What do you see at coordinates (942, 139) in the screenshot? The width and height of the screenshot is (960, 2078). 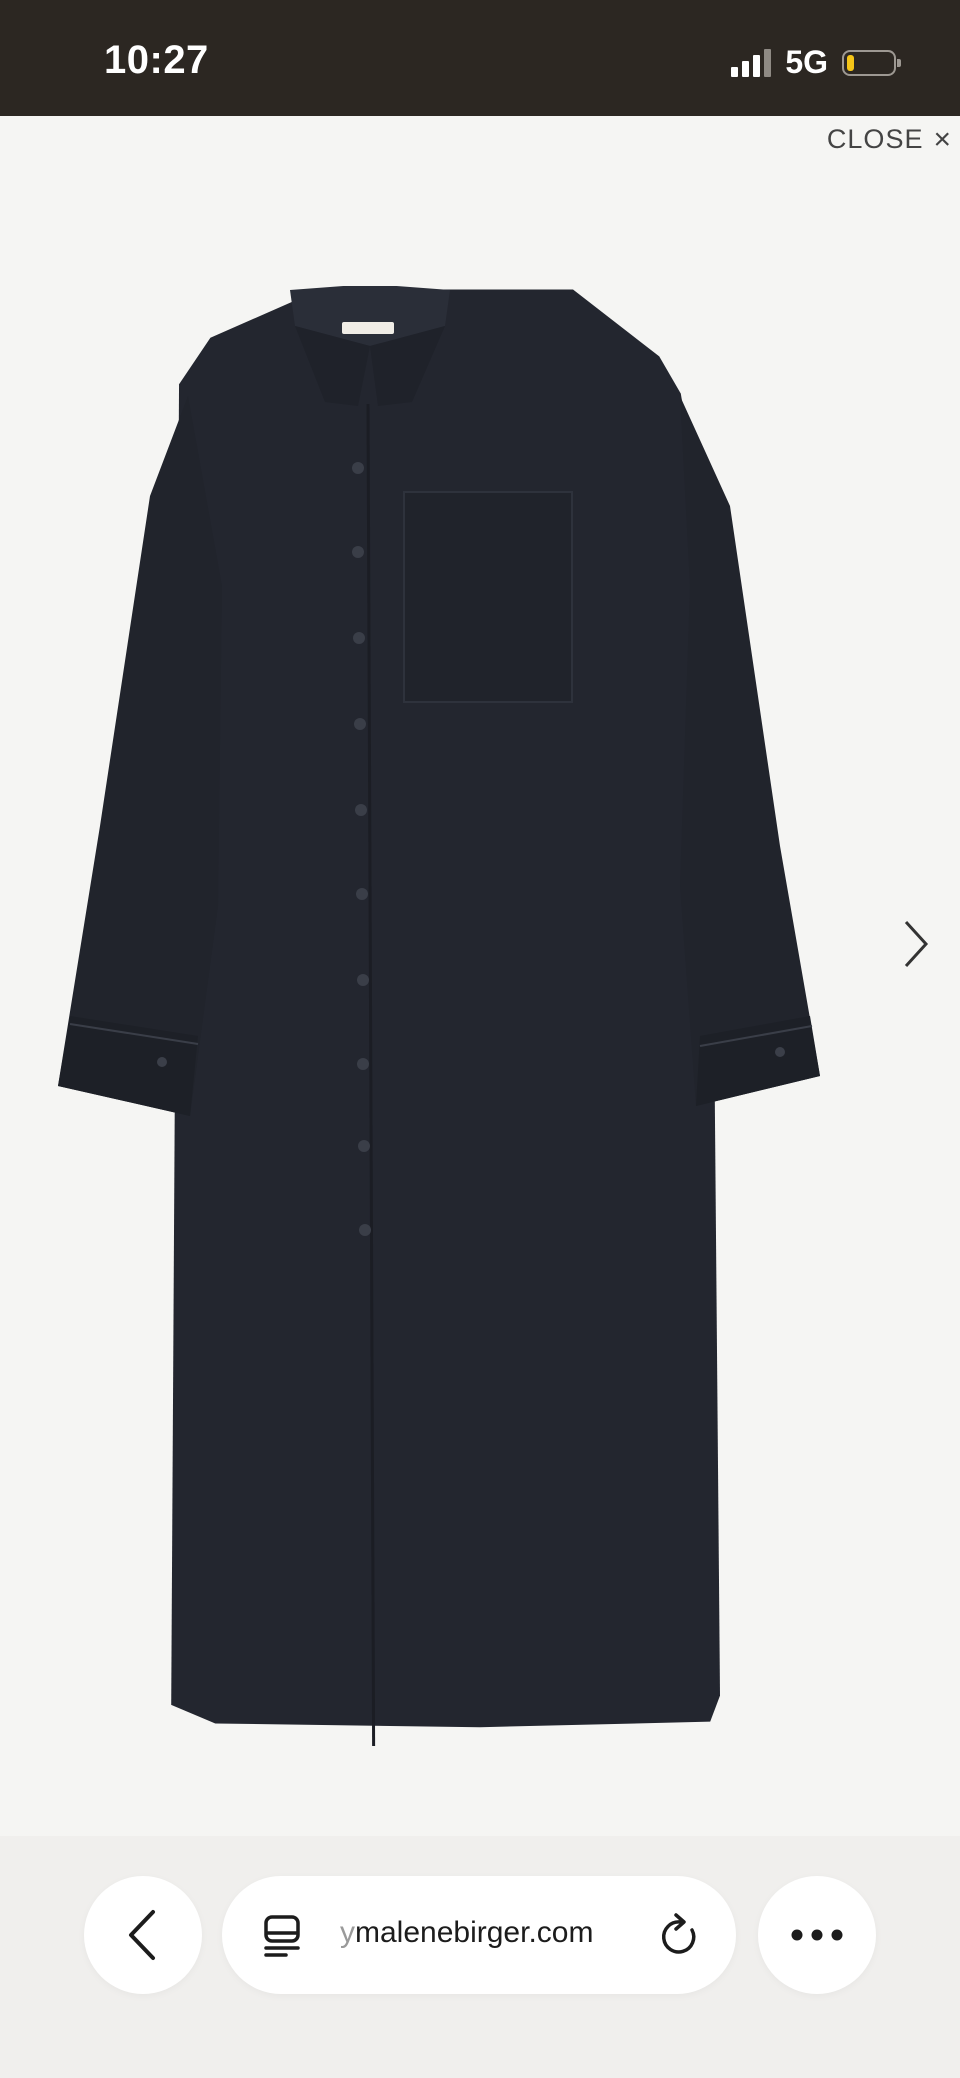 I see `close-icon: ×` at bounding box center [942, 139].